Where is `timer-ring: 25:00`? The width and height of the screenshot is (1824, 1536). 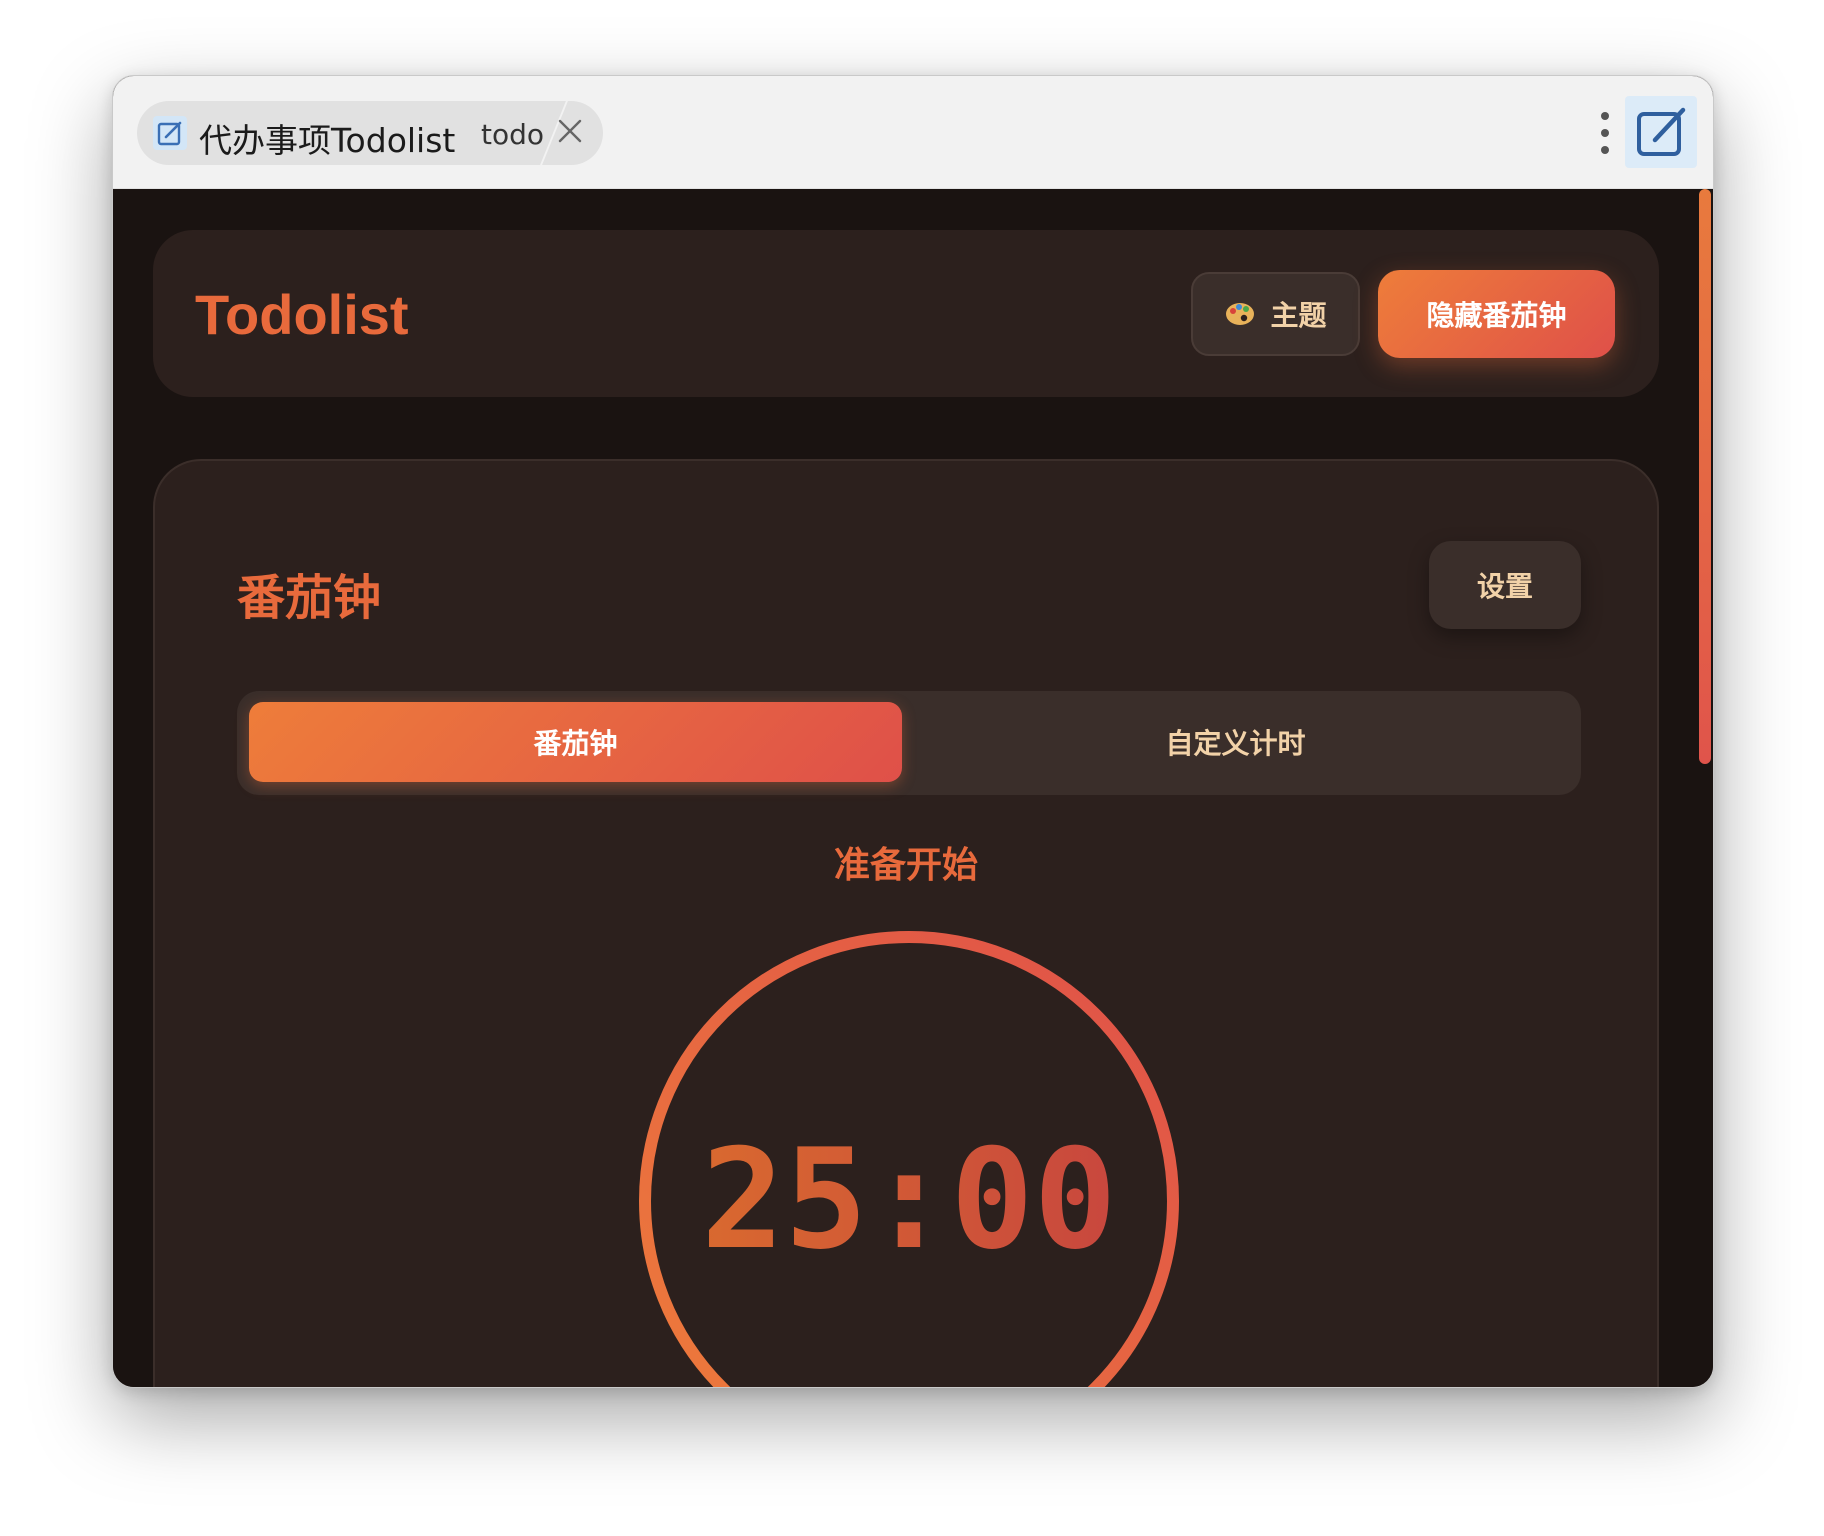
timer-ring: 25:00 is located at coordinates (909, 1159).